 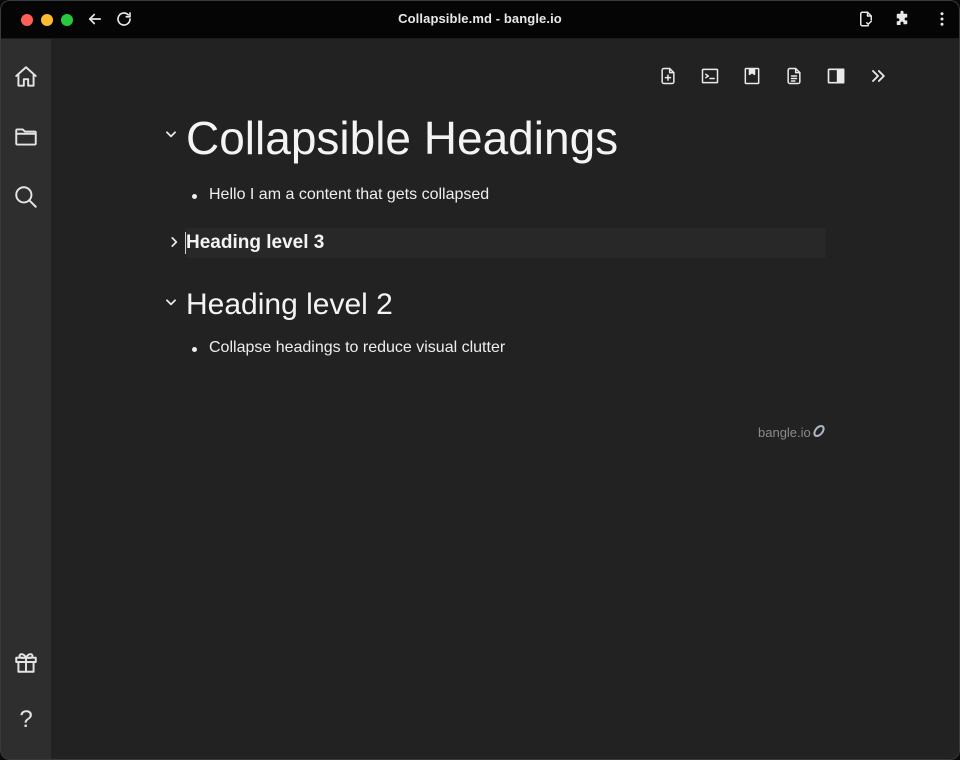 What do you see at coordinates (942, 19) in the screenshot?
I see `more-vertical-icon` at bounding box center [942, 19].